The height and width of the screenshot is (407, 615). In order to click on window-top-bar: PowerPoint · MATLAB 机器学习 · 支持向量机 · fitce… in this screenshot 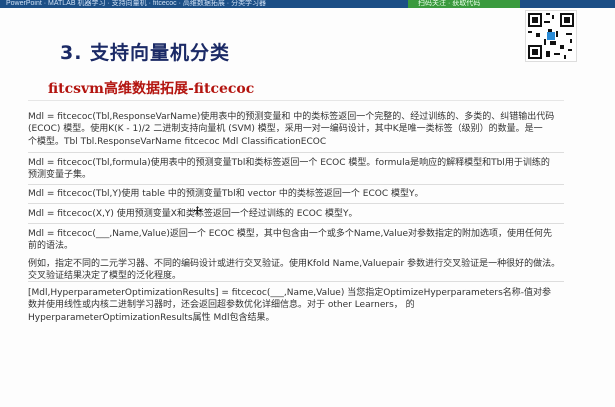, I will do `click(307, 4)`.